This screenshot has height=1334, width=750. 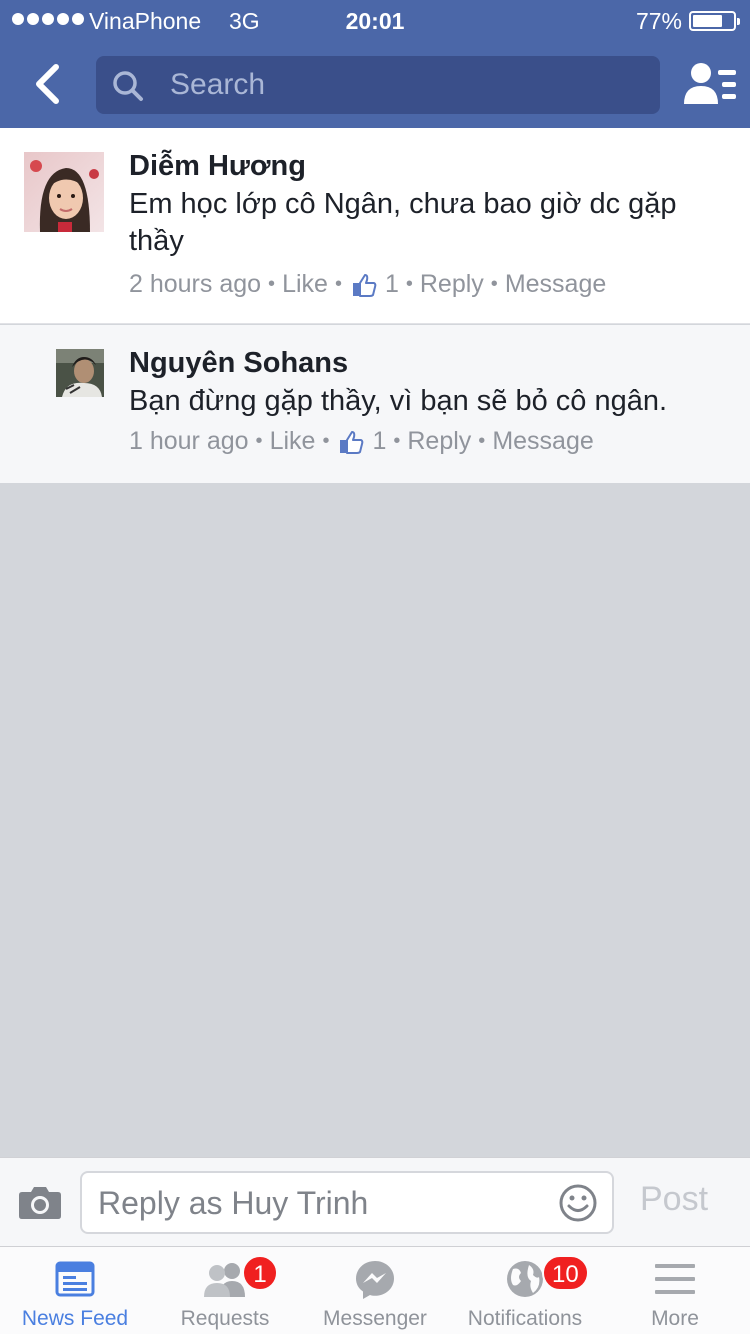 What do you see at coordinates (318, 1203) in the screenshot?
I see `reply-input` at bounding box center [318, 1203].